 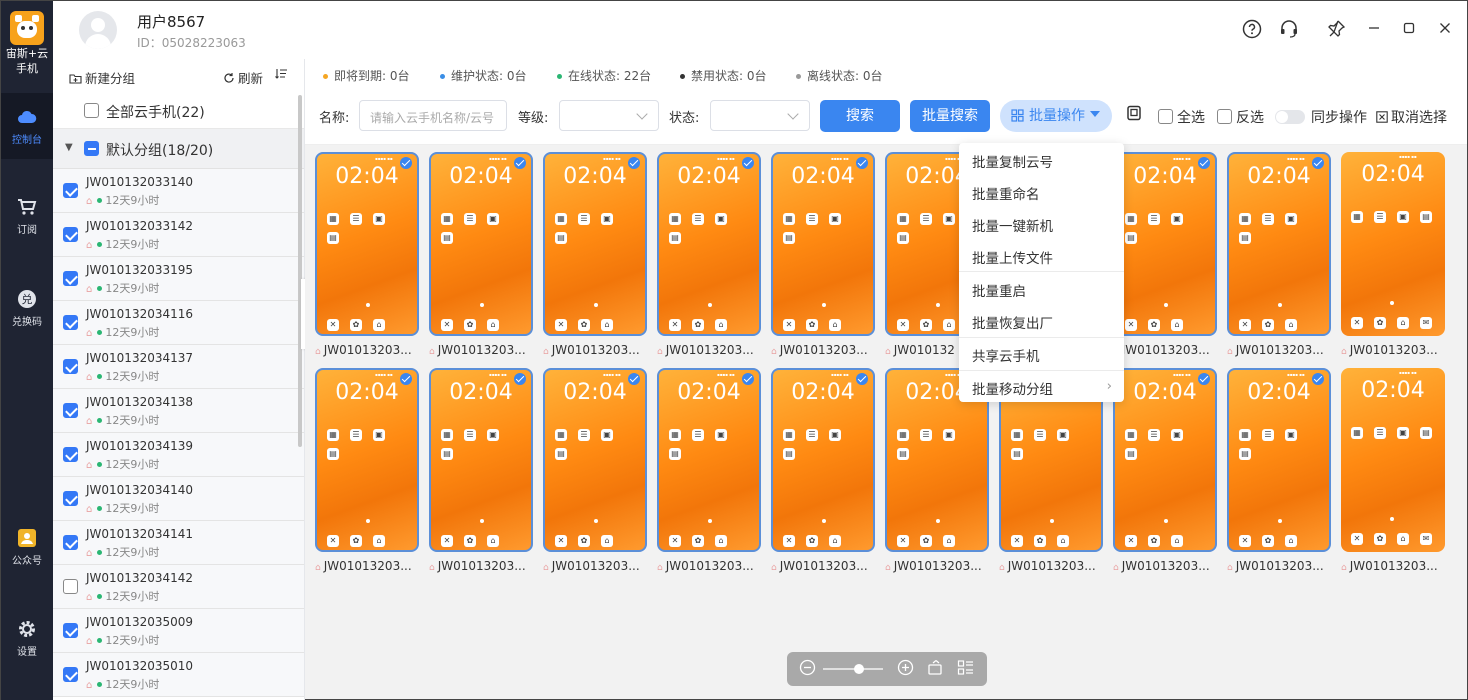 What do you see at coordinates (1252, 30) in the screenshot?
I see `help-icon` at bounding box center [1252, 30].